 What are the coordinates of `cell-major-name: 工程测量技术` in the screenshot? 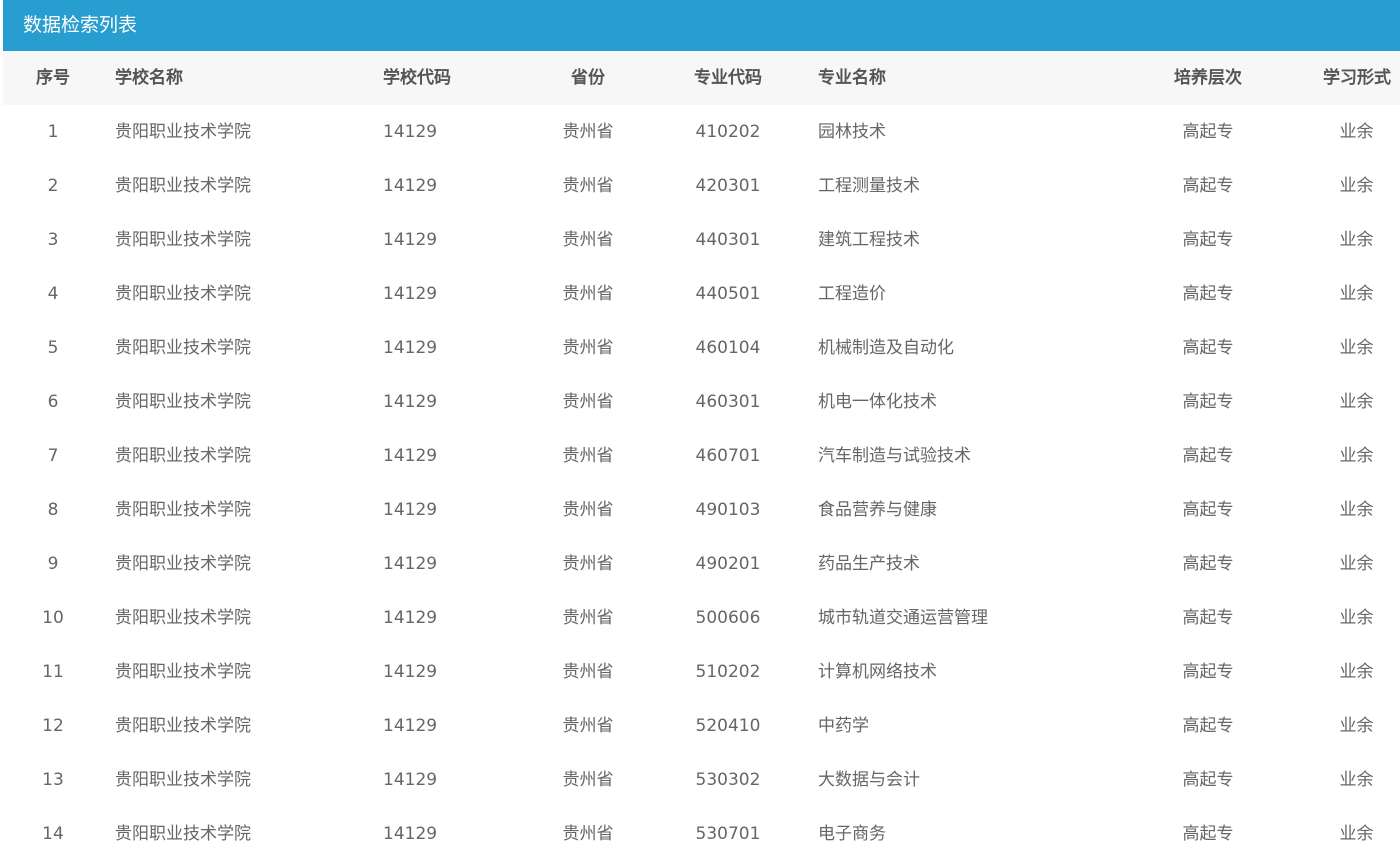 It's located at (869, 186).